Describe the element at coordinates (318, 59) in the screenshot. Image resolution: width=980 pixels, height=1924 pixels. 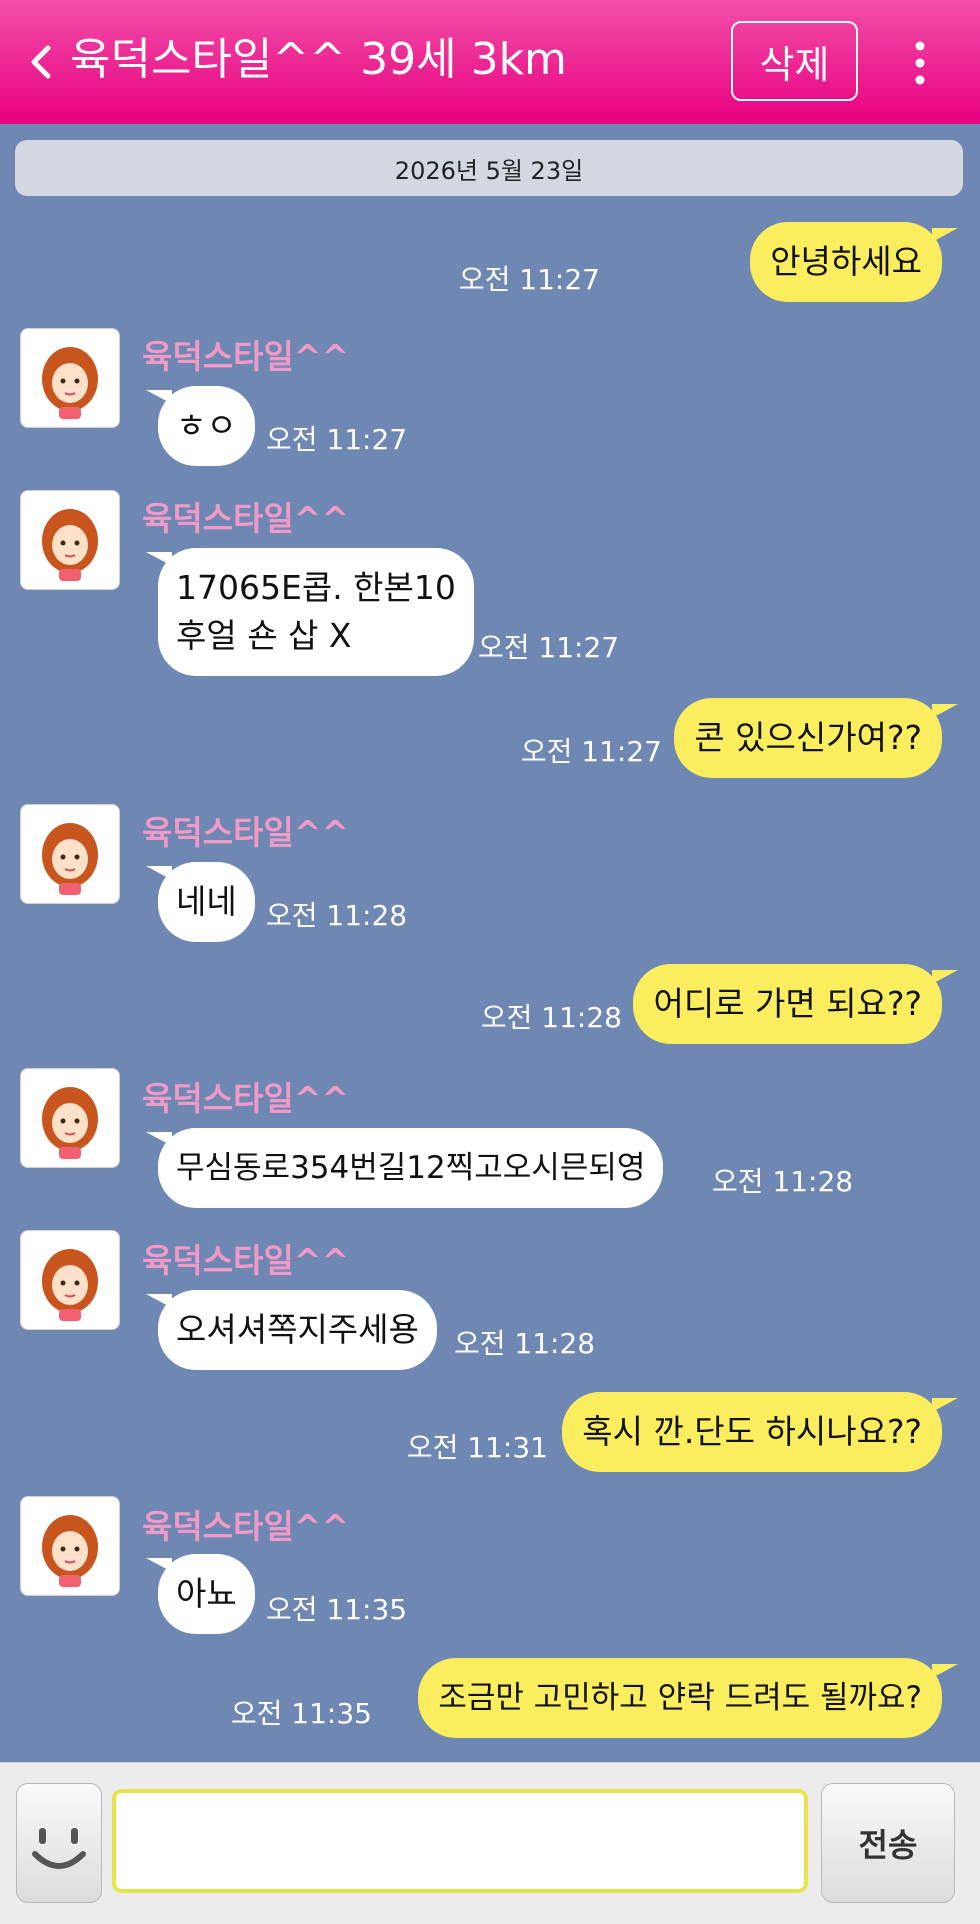
I see `chat-title: 육덕스타일^^ 39세 3km` at that location.